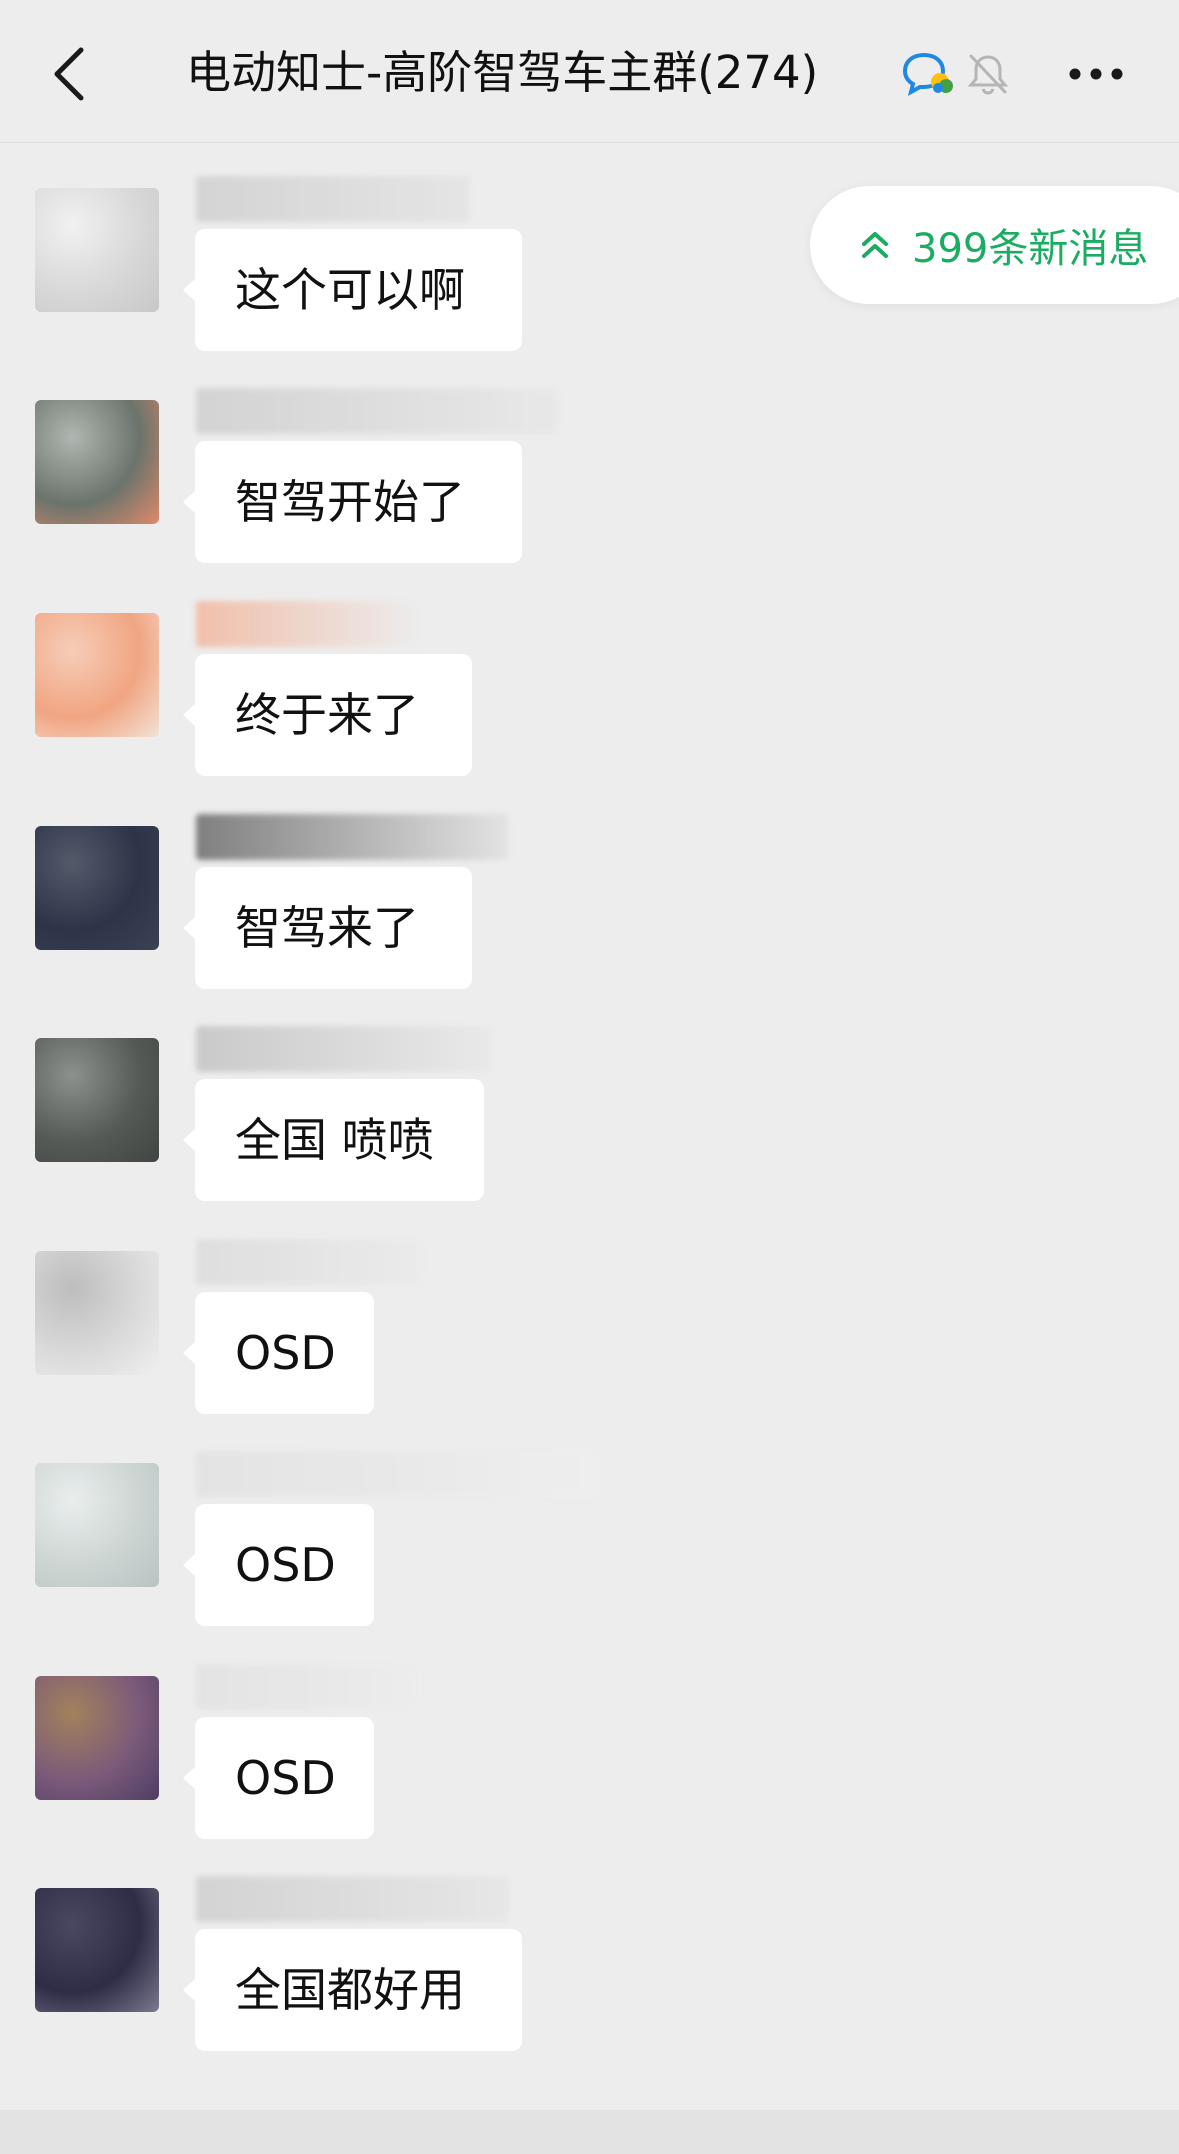 The width and height of the screenshot is (1179, 2154). I want to click on back-button, so click(68, 74).